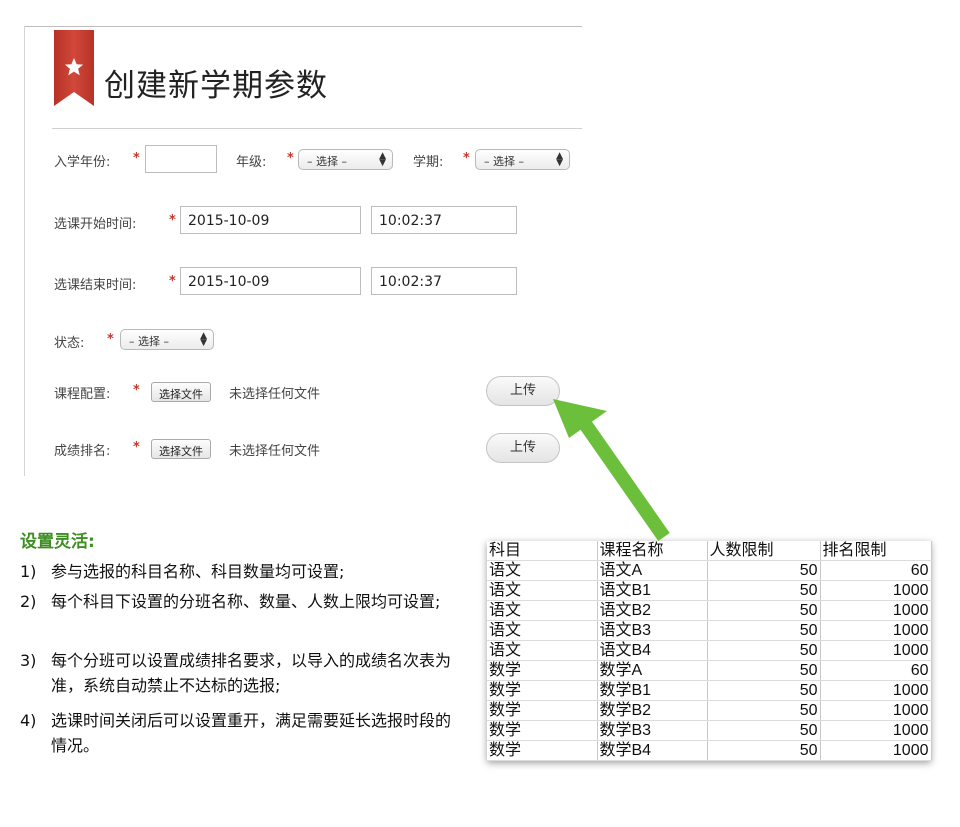 The height and width of the screenshot is (827, 960). Describe the element at coordinates (444, 281) in the screenshot. I see `end-time-input: 10:02:37` at that location.